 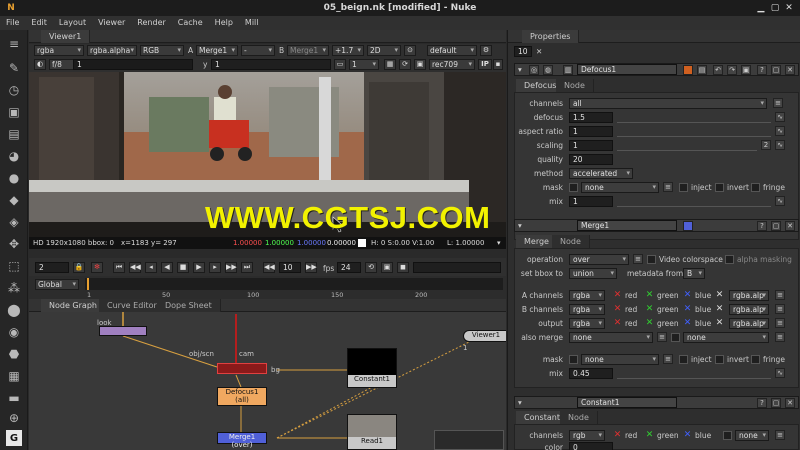 What do you see at coordinates (231, 267) in the screenshot?
I see `next-keyframe-icon: ▶▶` at bounding box center [231, 267].